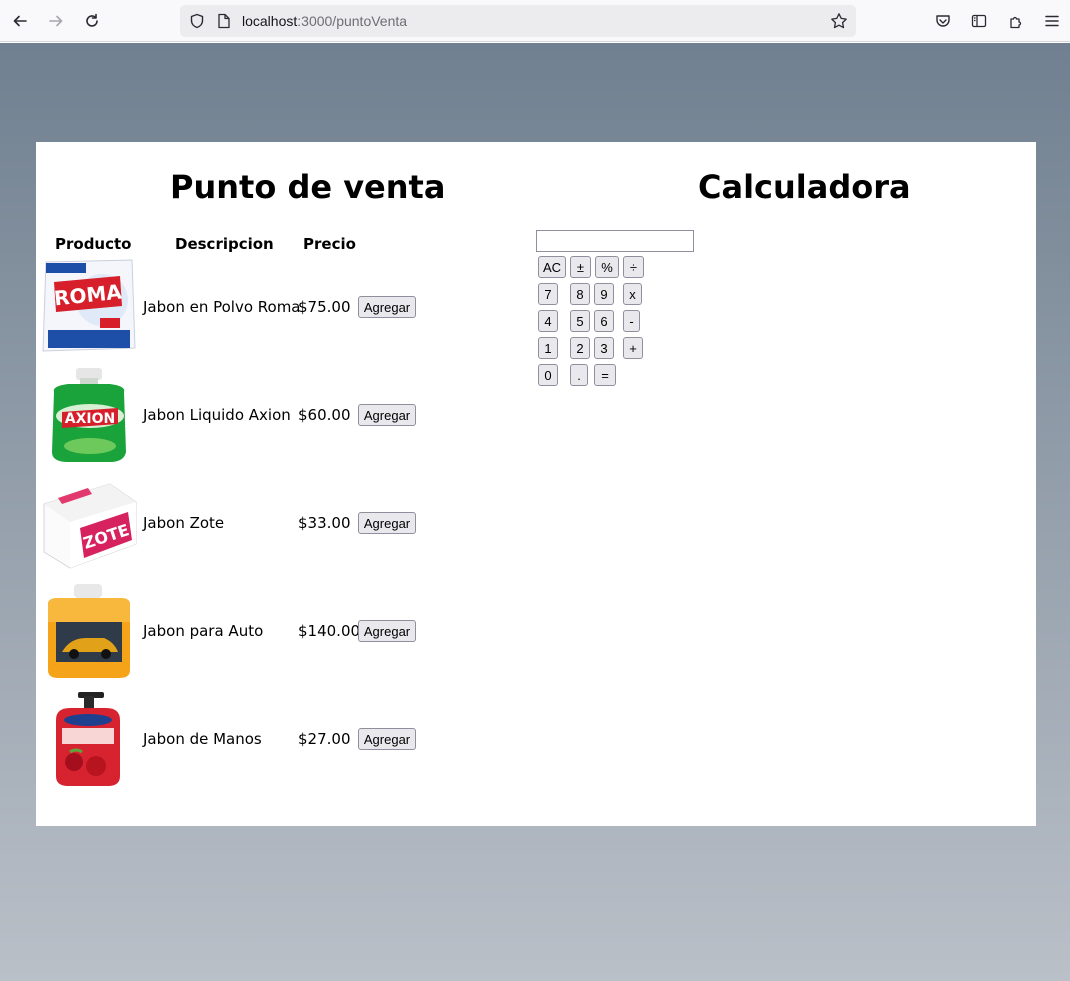  What do you see at coordinates (92, 21) in the screenshot?
I see `reload-icon` at bounding box center [92, 21].